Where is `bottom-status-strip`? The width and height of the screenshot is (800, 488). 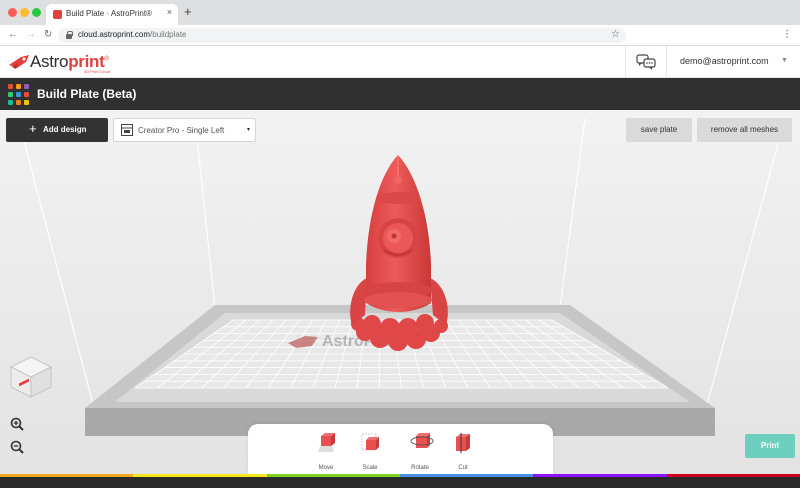
bottom-status-strip is located at coordinates (400, 481).